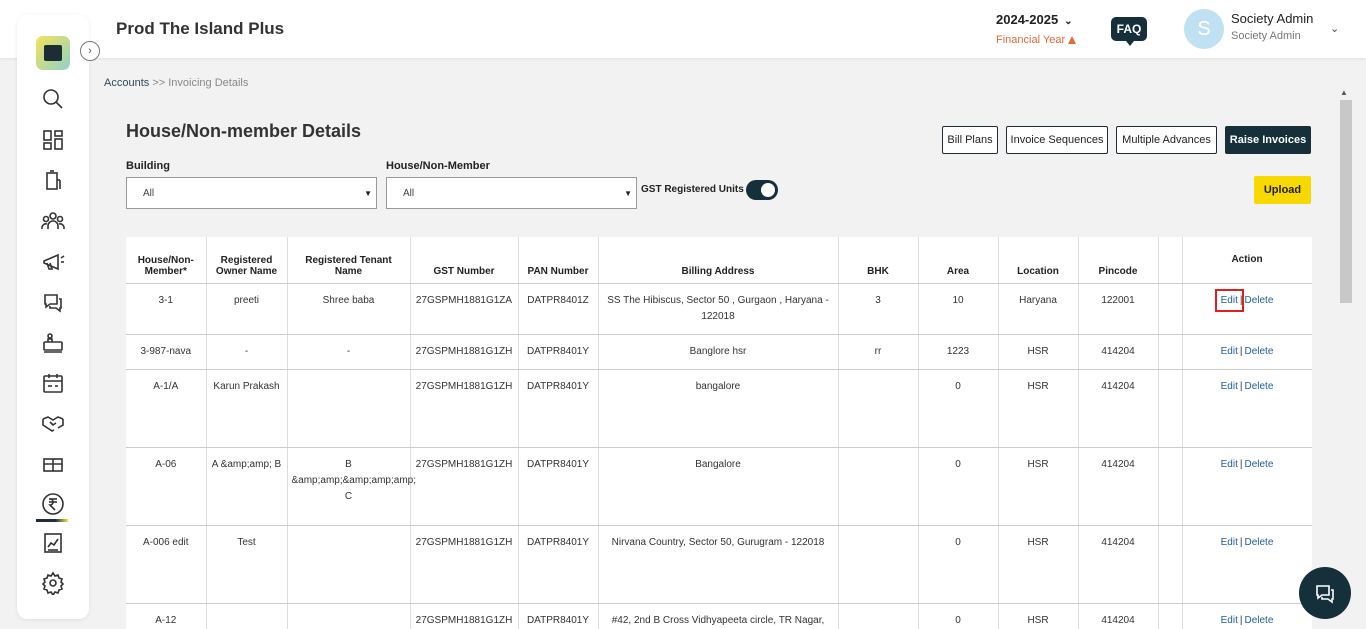  Describe the element at coordinates (166, 352) in the screenshot. I see `cell-house: 3-987-nava` at that location.